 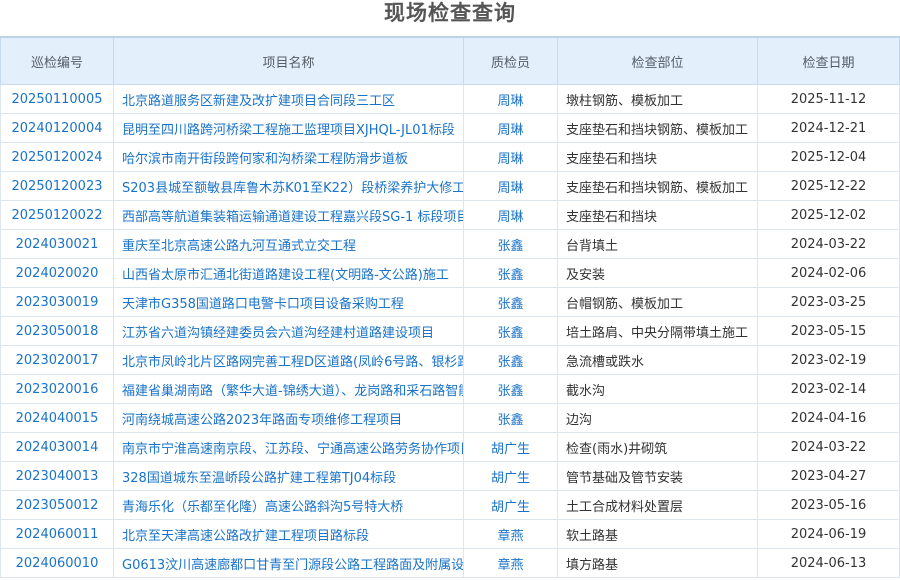 I want to click on inspection-date-cell: 2023-02-14, so click(x=828, y=389).